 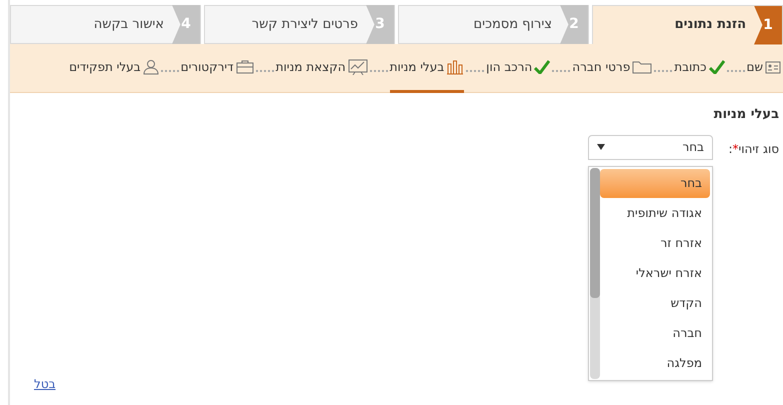 I want to click on cancel-link: בטל, so click(x=45, y=384).